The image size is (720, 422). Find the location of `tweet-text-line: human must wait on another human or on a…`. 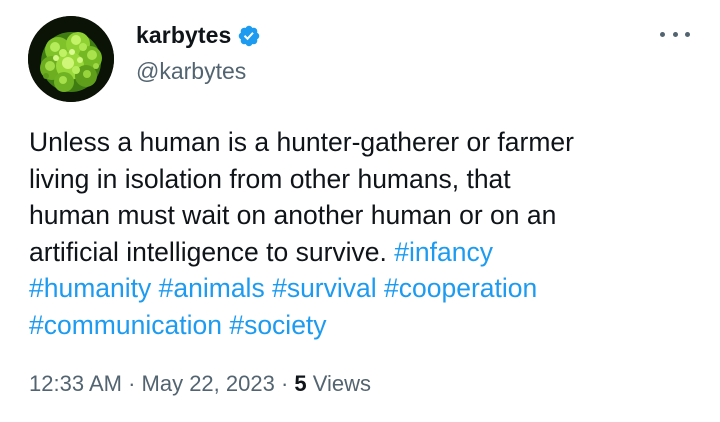

tweet-text-line: human must wait on another human or on a… is located at coordinates (364, 215).